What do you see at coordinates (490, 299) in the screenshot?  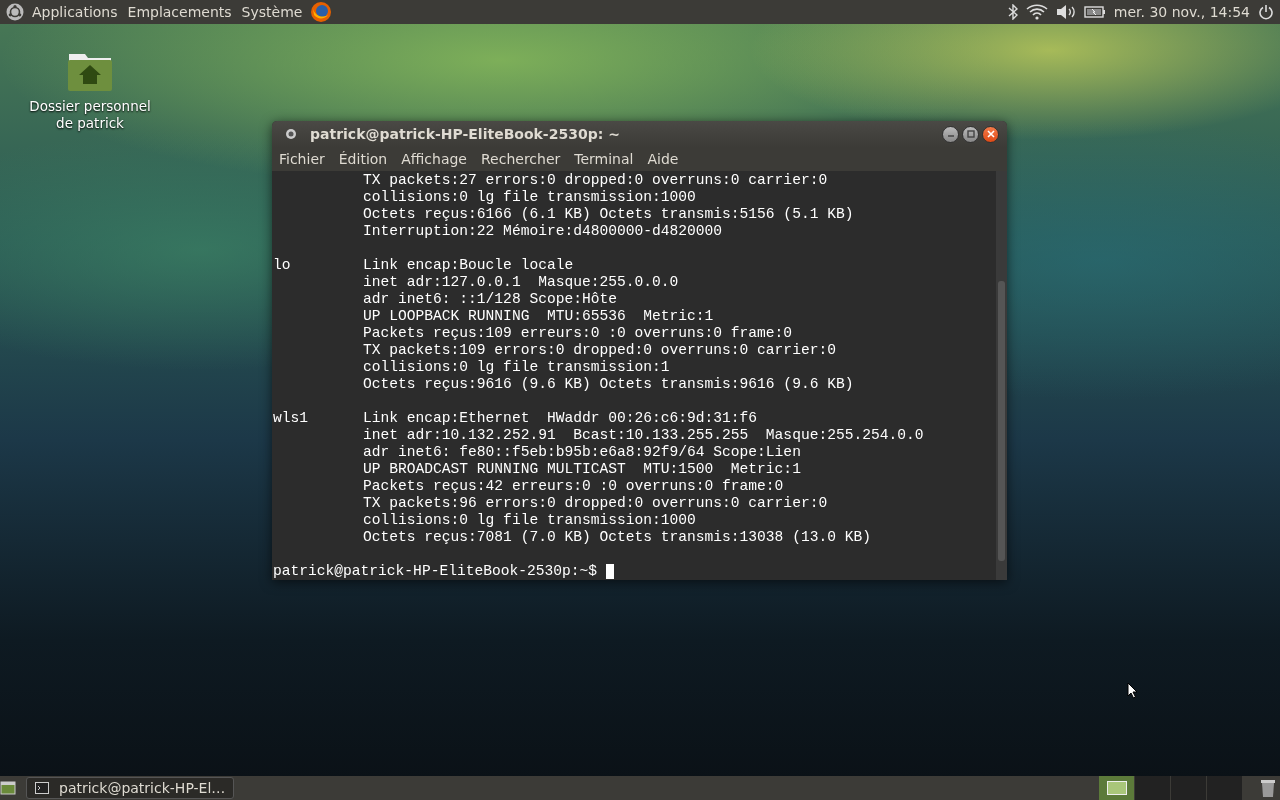 I see `output-line: adr inet6: ::1/128 Scope:Hôte` at bounding box center [490, 299].